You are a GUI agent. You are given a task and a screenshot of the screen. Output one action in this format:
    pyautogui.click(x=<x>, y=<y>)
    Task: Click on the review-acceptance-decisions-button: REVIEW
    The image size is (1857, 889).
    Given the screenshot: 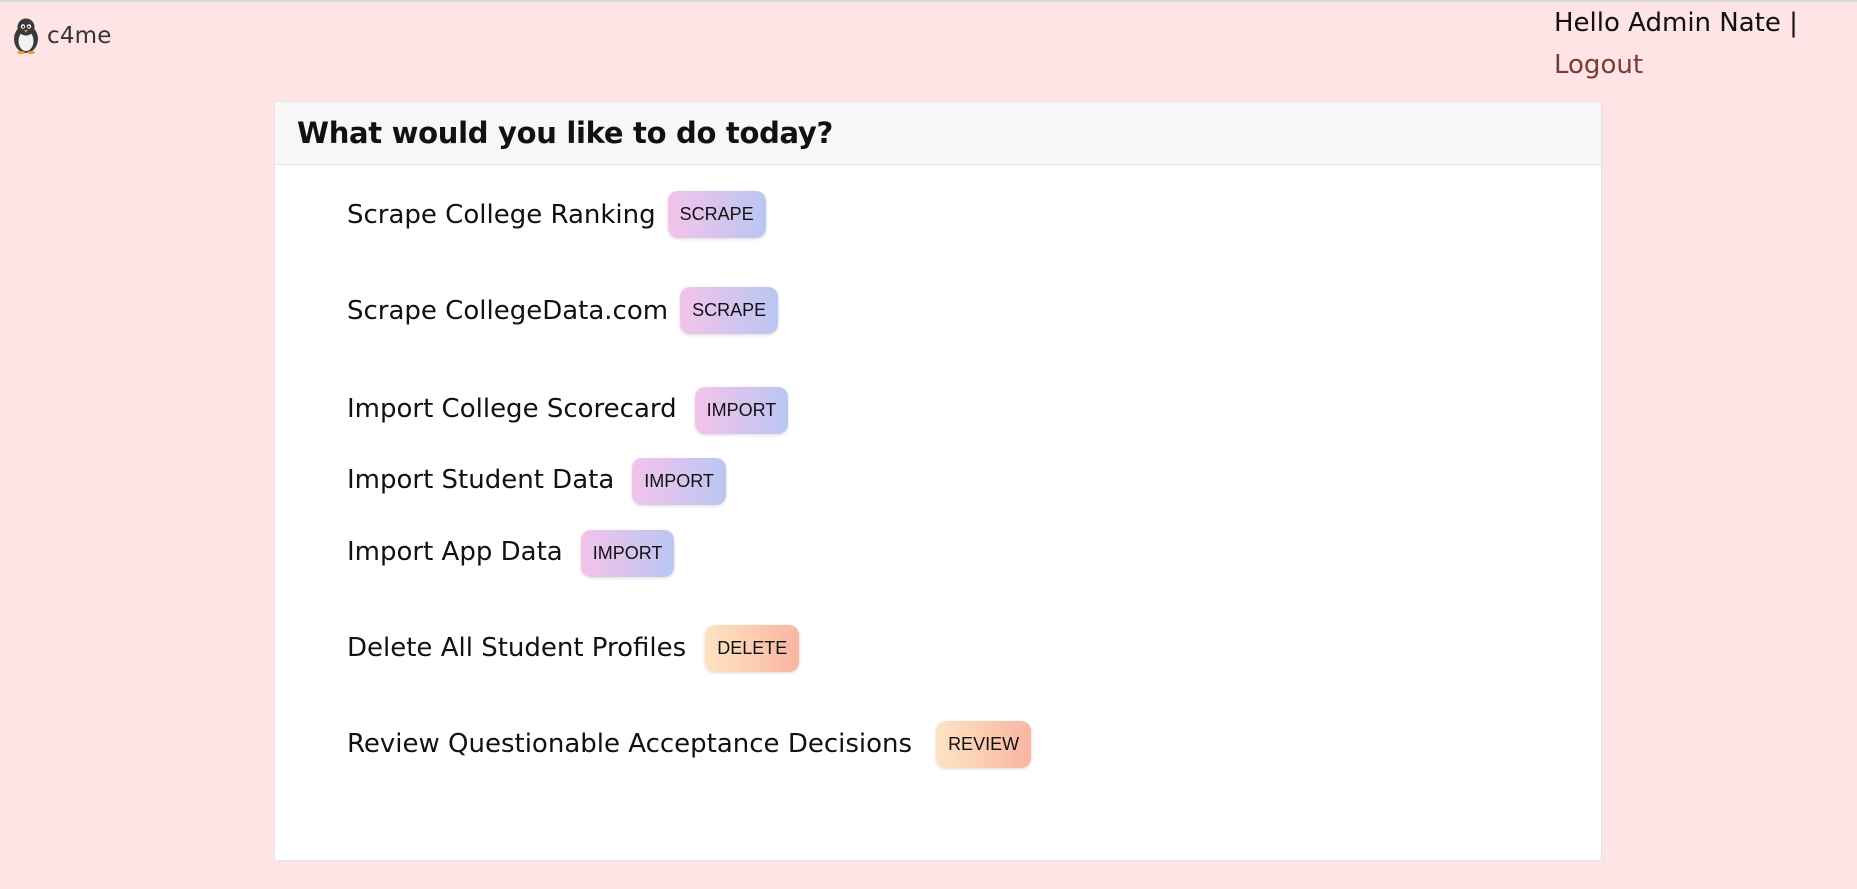 What is the action you would take?
    pyautogui.click(x=984, y=744)
    